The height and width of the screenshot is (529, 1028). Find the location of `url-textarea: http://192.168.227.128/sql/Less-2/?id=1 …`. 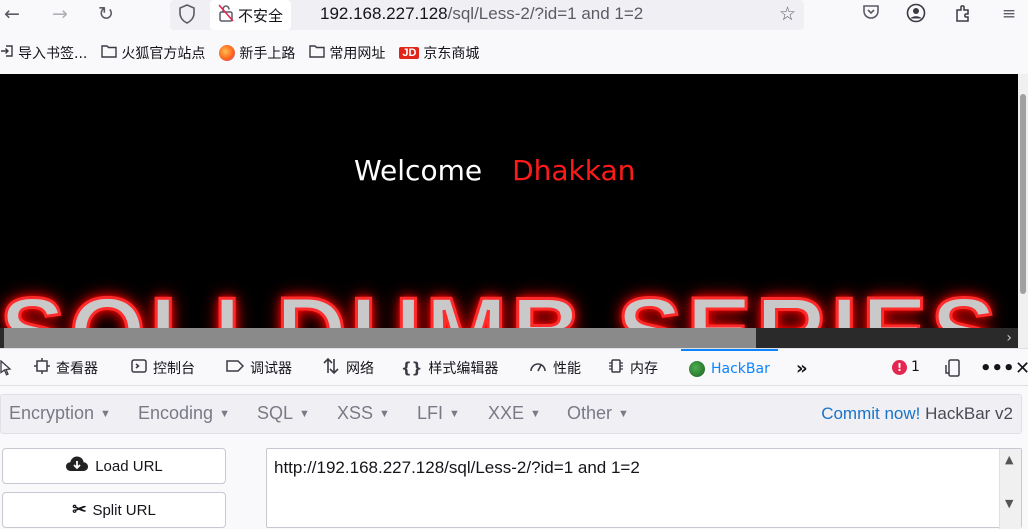

url-textarea: http://192.168.227.128/sql/Less-2/?id=1 … is located at coordinates (644, 488).